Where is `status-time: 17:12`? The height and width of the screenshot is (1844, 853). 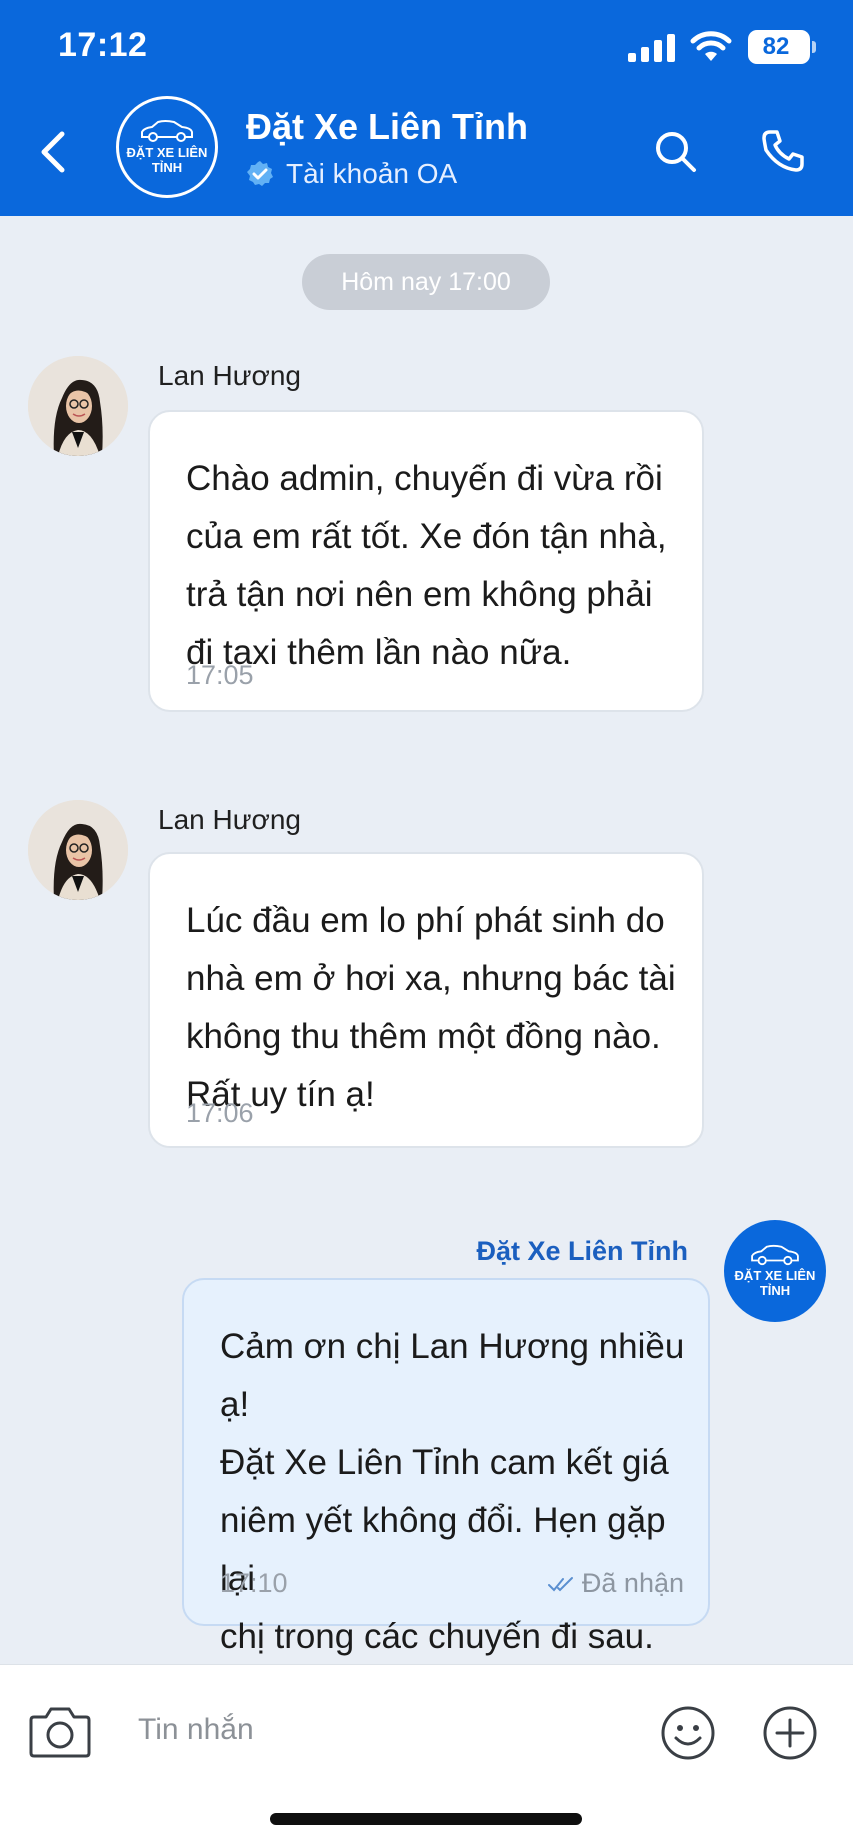 status-time: 17:12 is located at coordinates (103, 45).